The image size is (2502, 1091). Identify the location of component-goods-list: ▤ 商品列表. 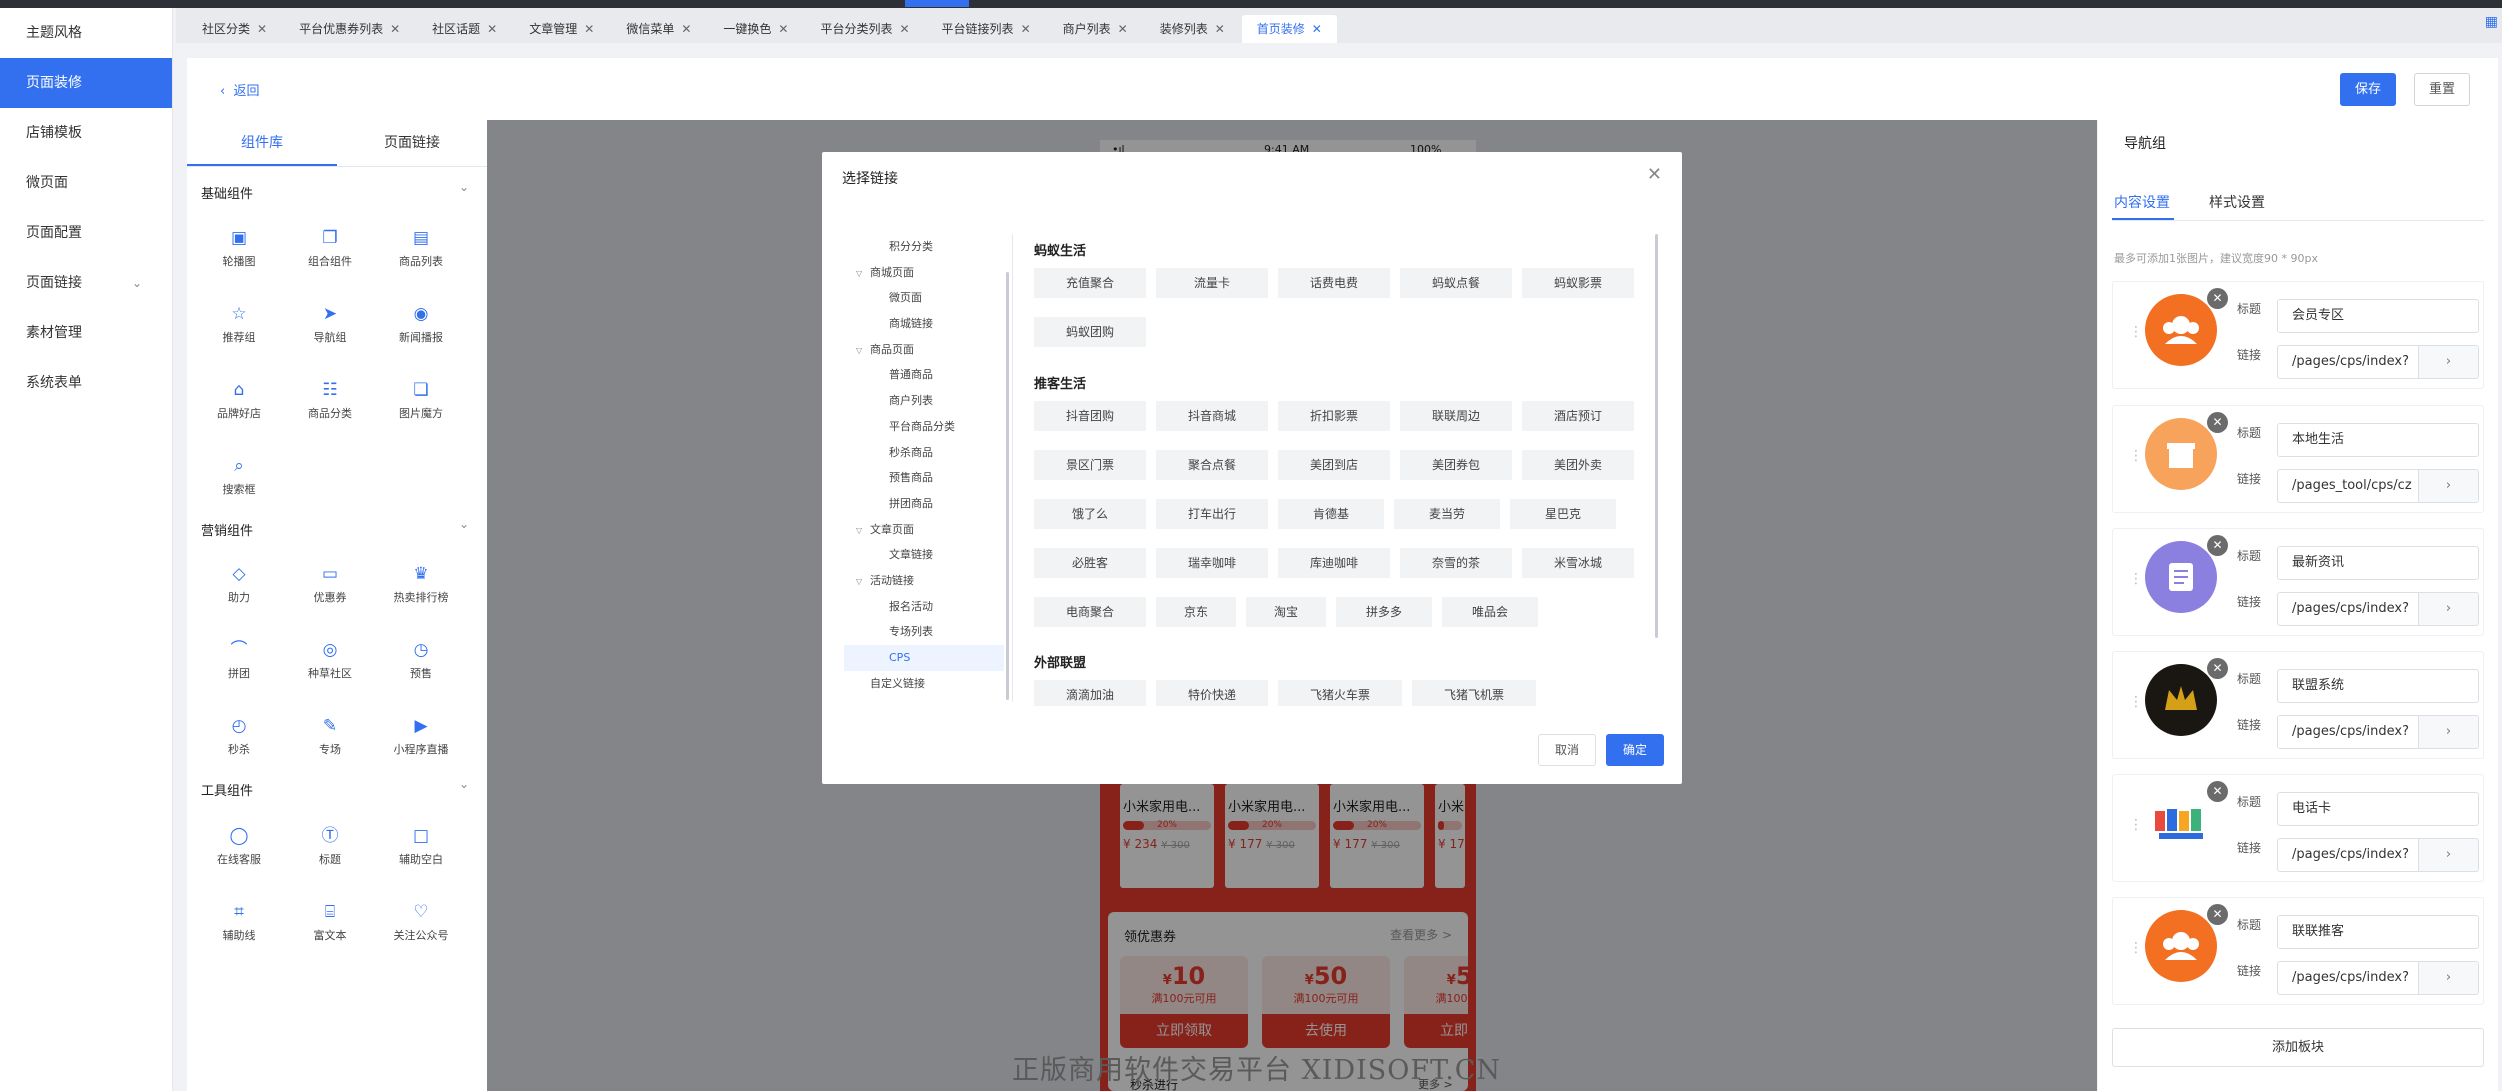
(421, 247).